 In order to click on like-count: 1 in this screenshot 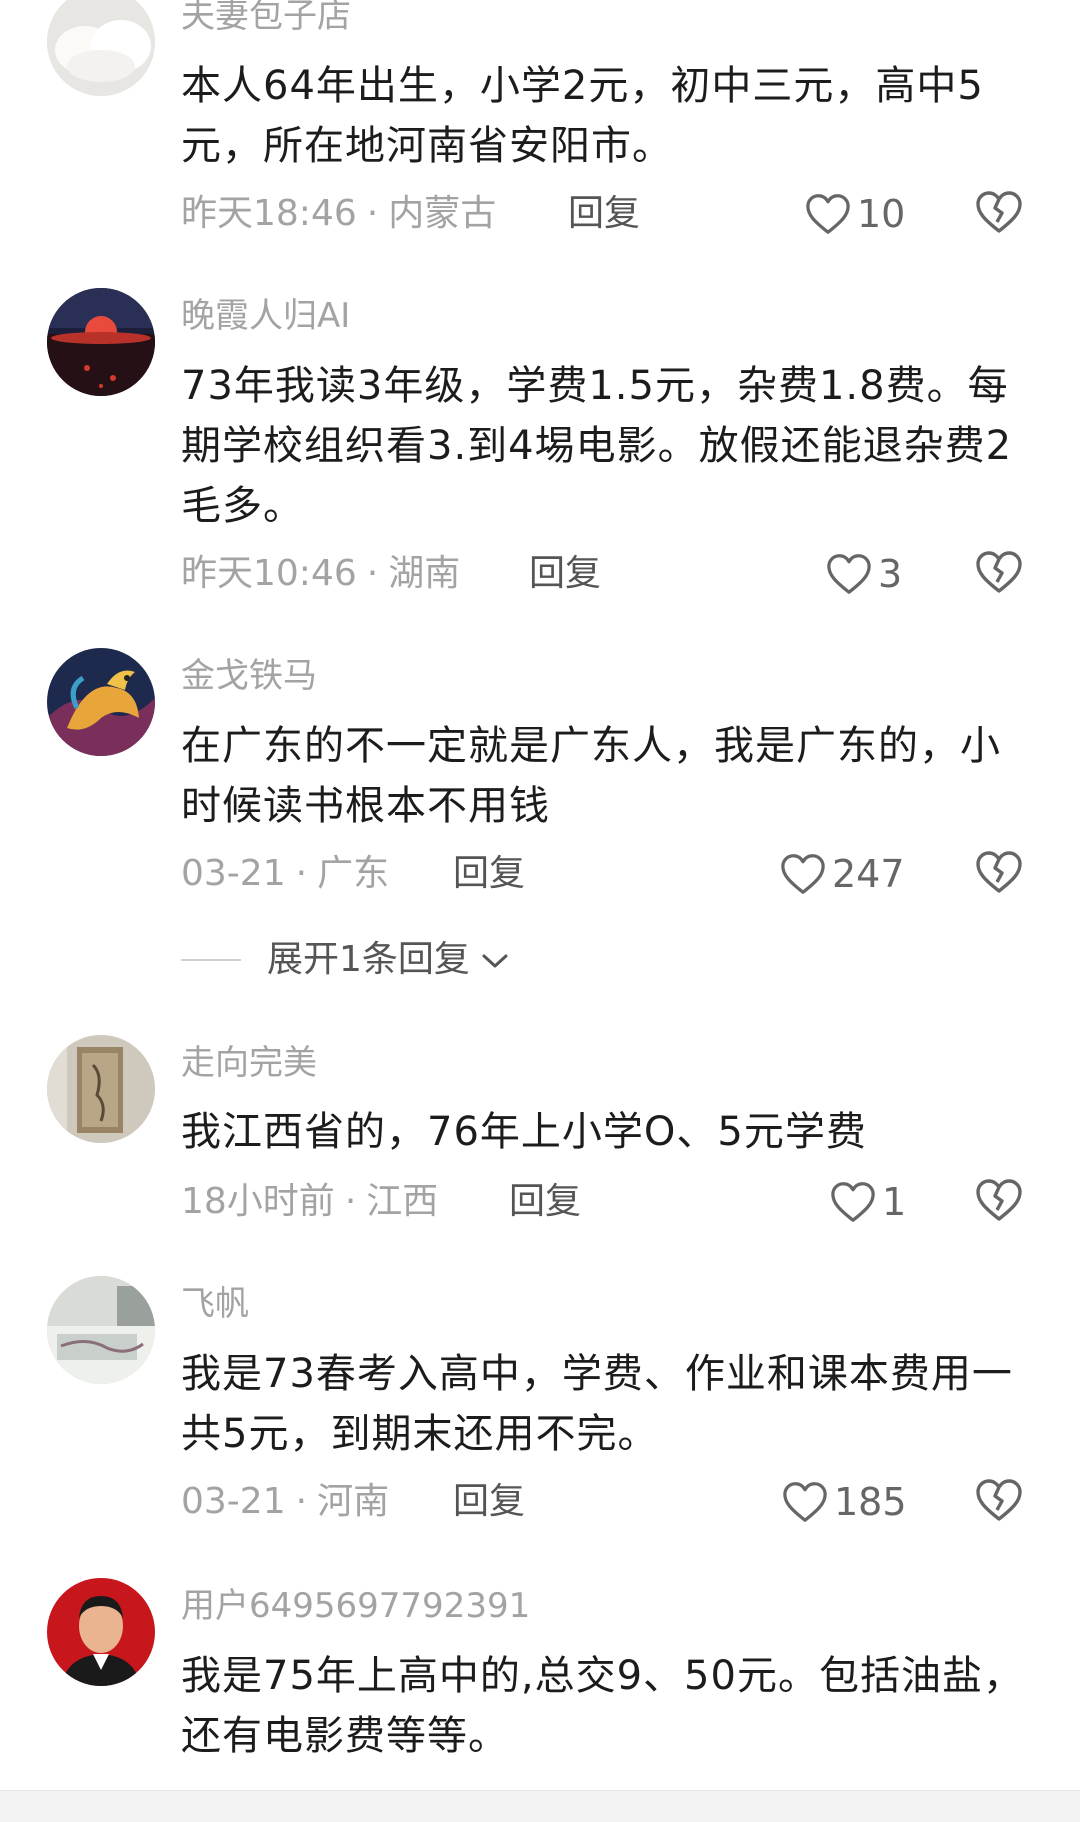, I will do `click(894, 1202)`.